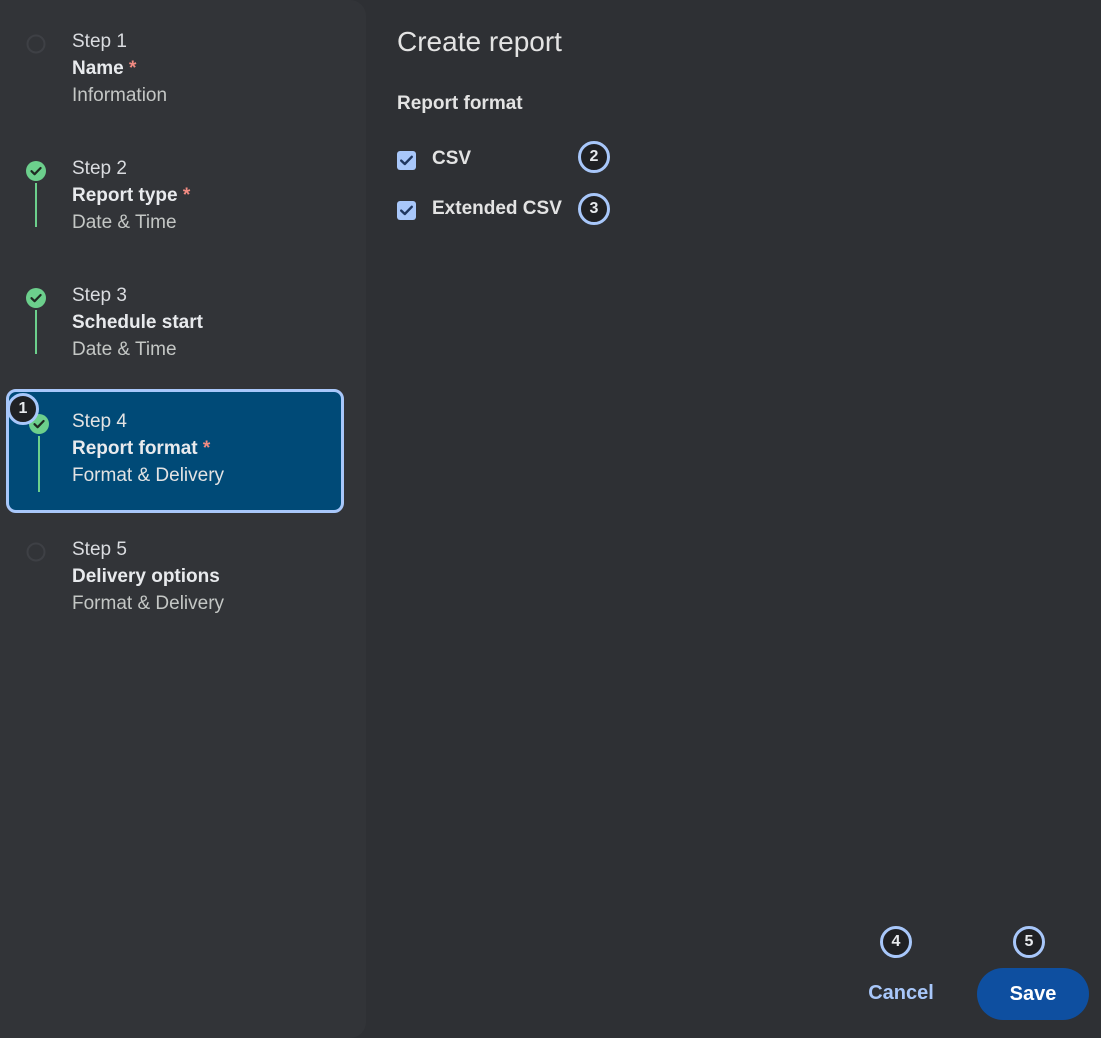 This screenshot has width=1101, height=1038. I want to click on callout-badge: 1, so click(23, 409).